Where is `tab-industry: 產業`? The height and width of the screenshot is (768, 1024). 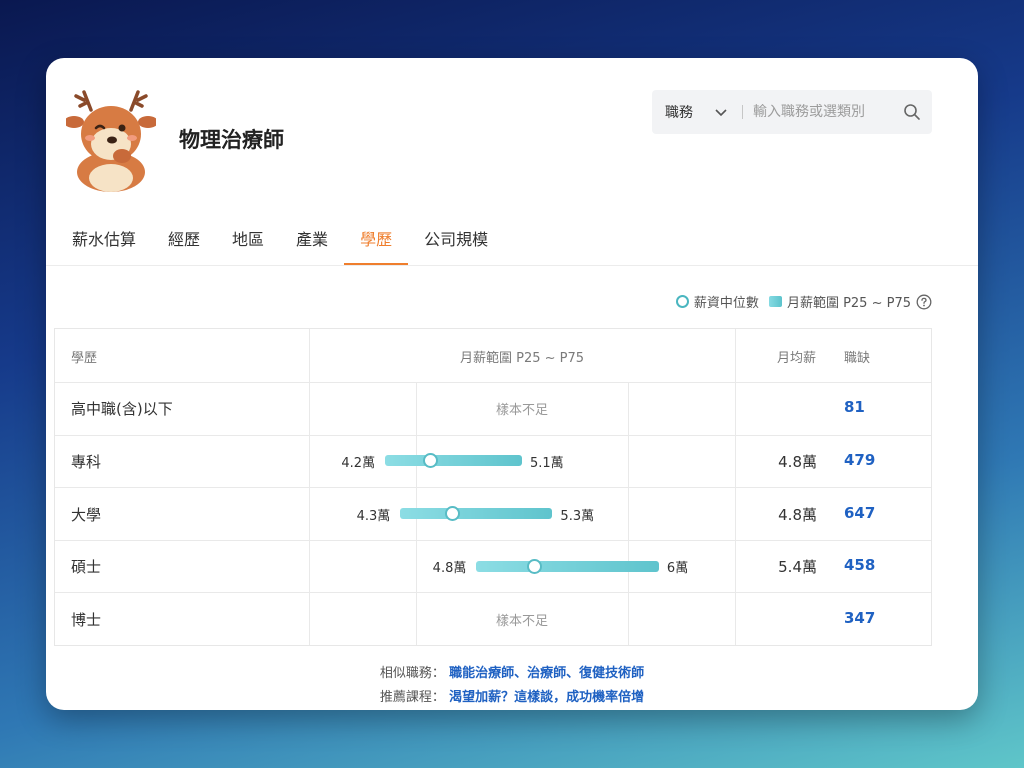 tab-industry: 產業 is located at coordinates (312, 242).